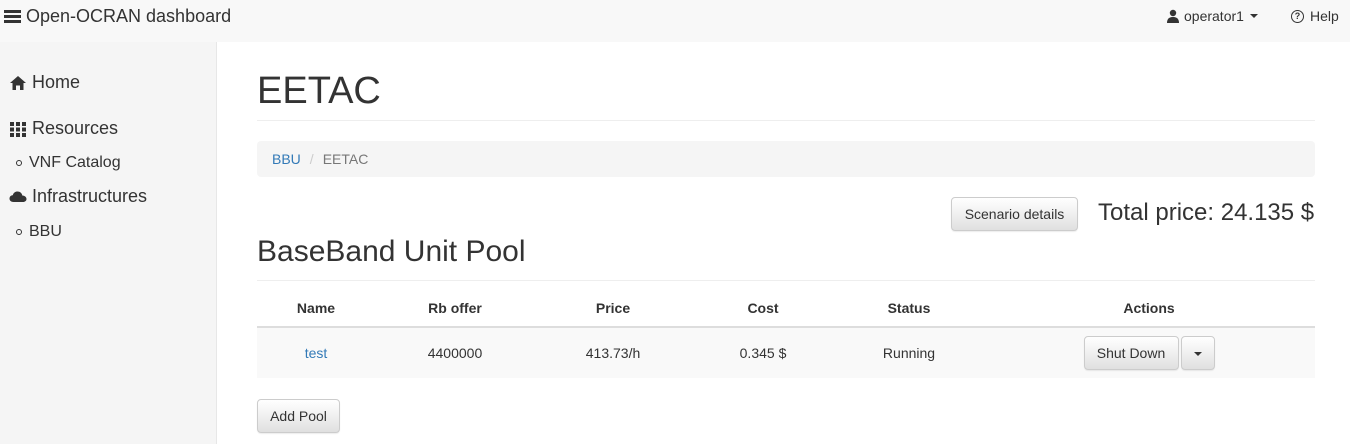 This screenshot has width=1350, height=444. I want to click on shut-down-button: Shut Down, so click(1131, 353).